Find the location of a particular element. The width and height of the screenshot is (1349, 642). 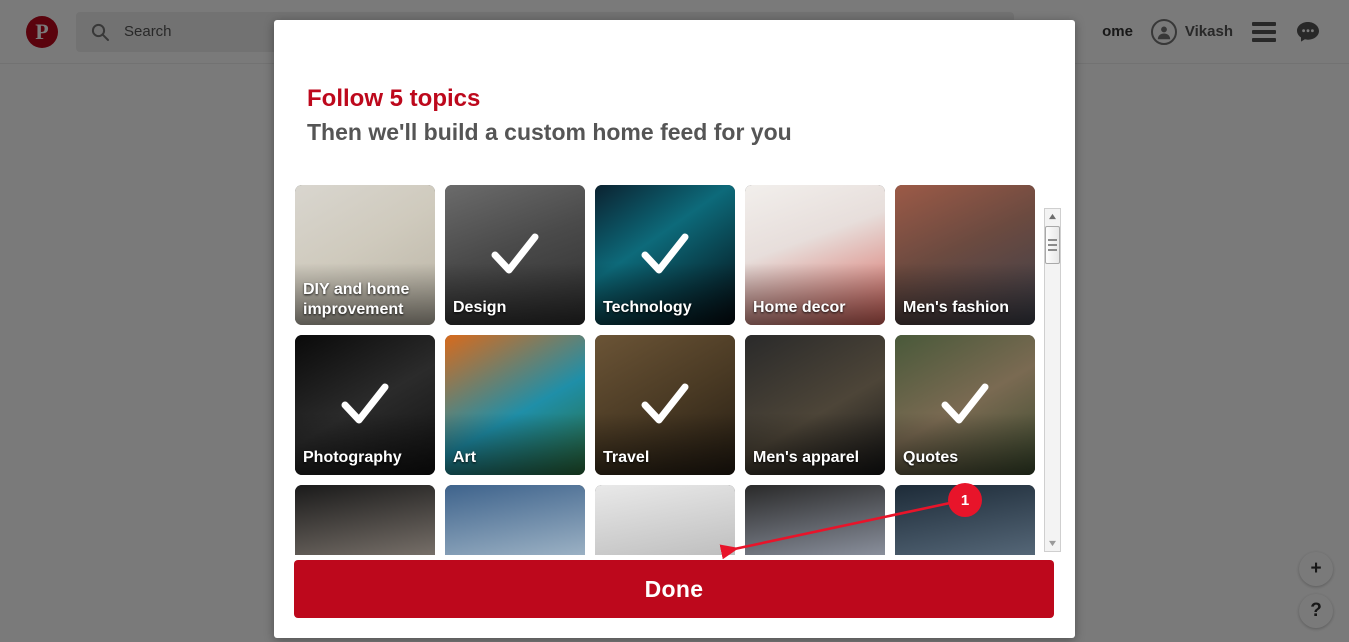

topic-card: Photography is located at coordinates (365, 405).